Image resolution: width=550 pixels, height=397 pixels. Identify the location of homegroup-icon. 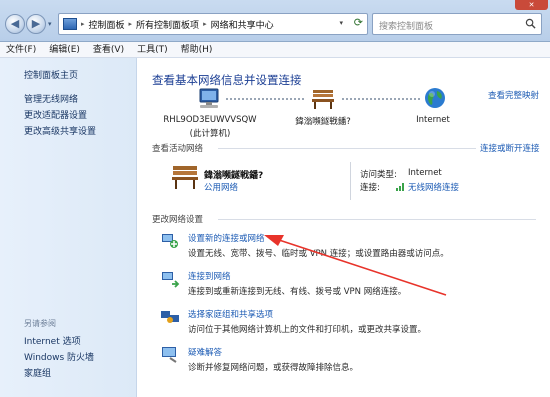
(170, 317).